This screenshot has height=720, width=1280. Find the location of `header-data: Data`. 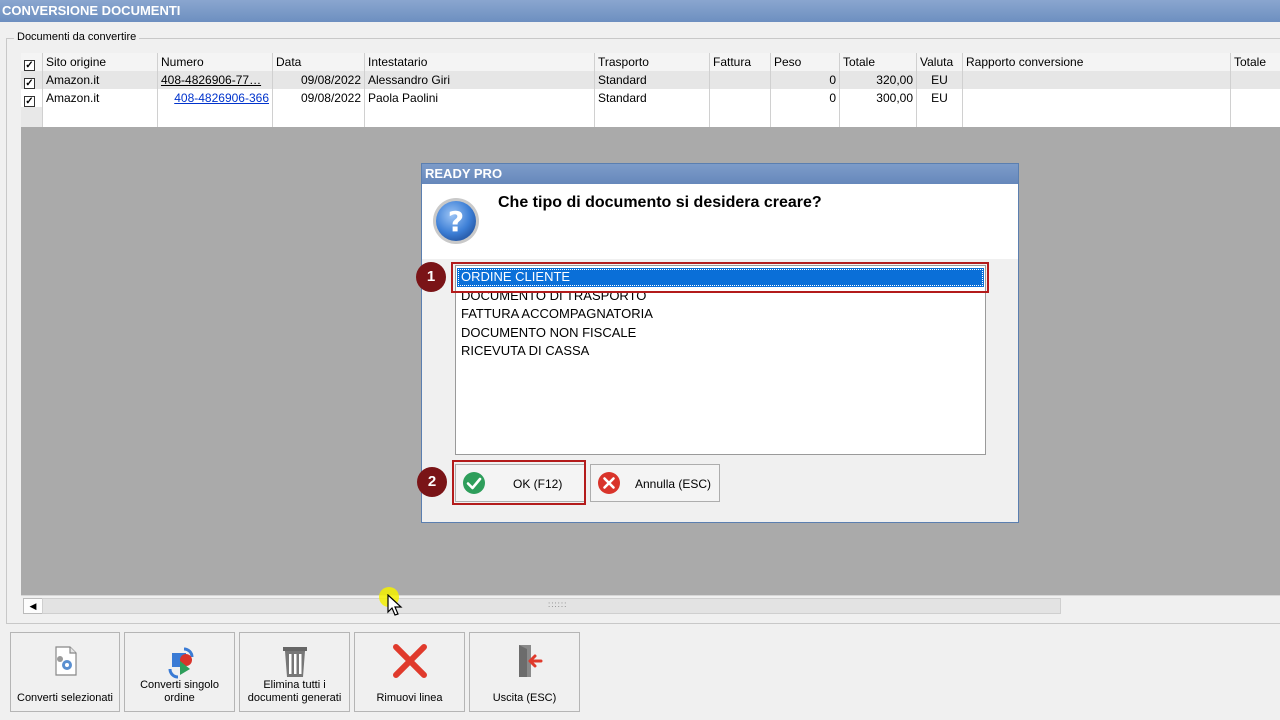

header-data: Data is located at coordinates (319, 62).